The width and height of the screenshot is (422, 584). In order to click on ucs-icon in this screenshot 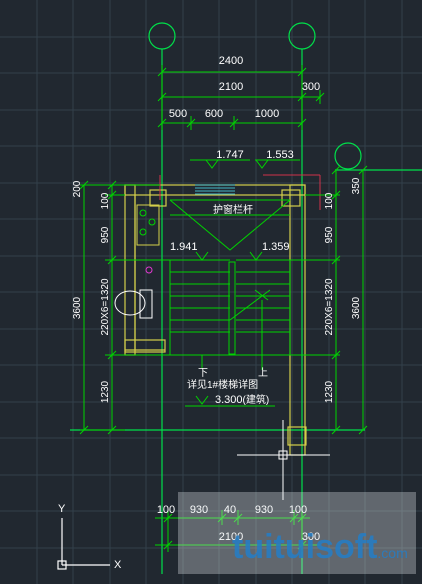, I will do `click(83, 544)`.